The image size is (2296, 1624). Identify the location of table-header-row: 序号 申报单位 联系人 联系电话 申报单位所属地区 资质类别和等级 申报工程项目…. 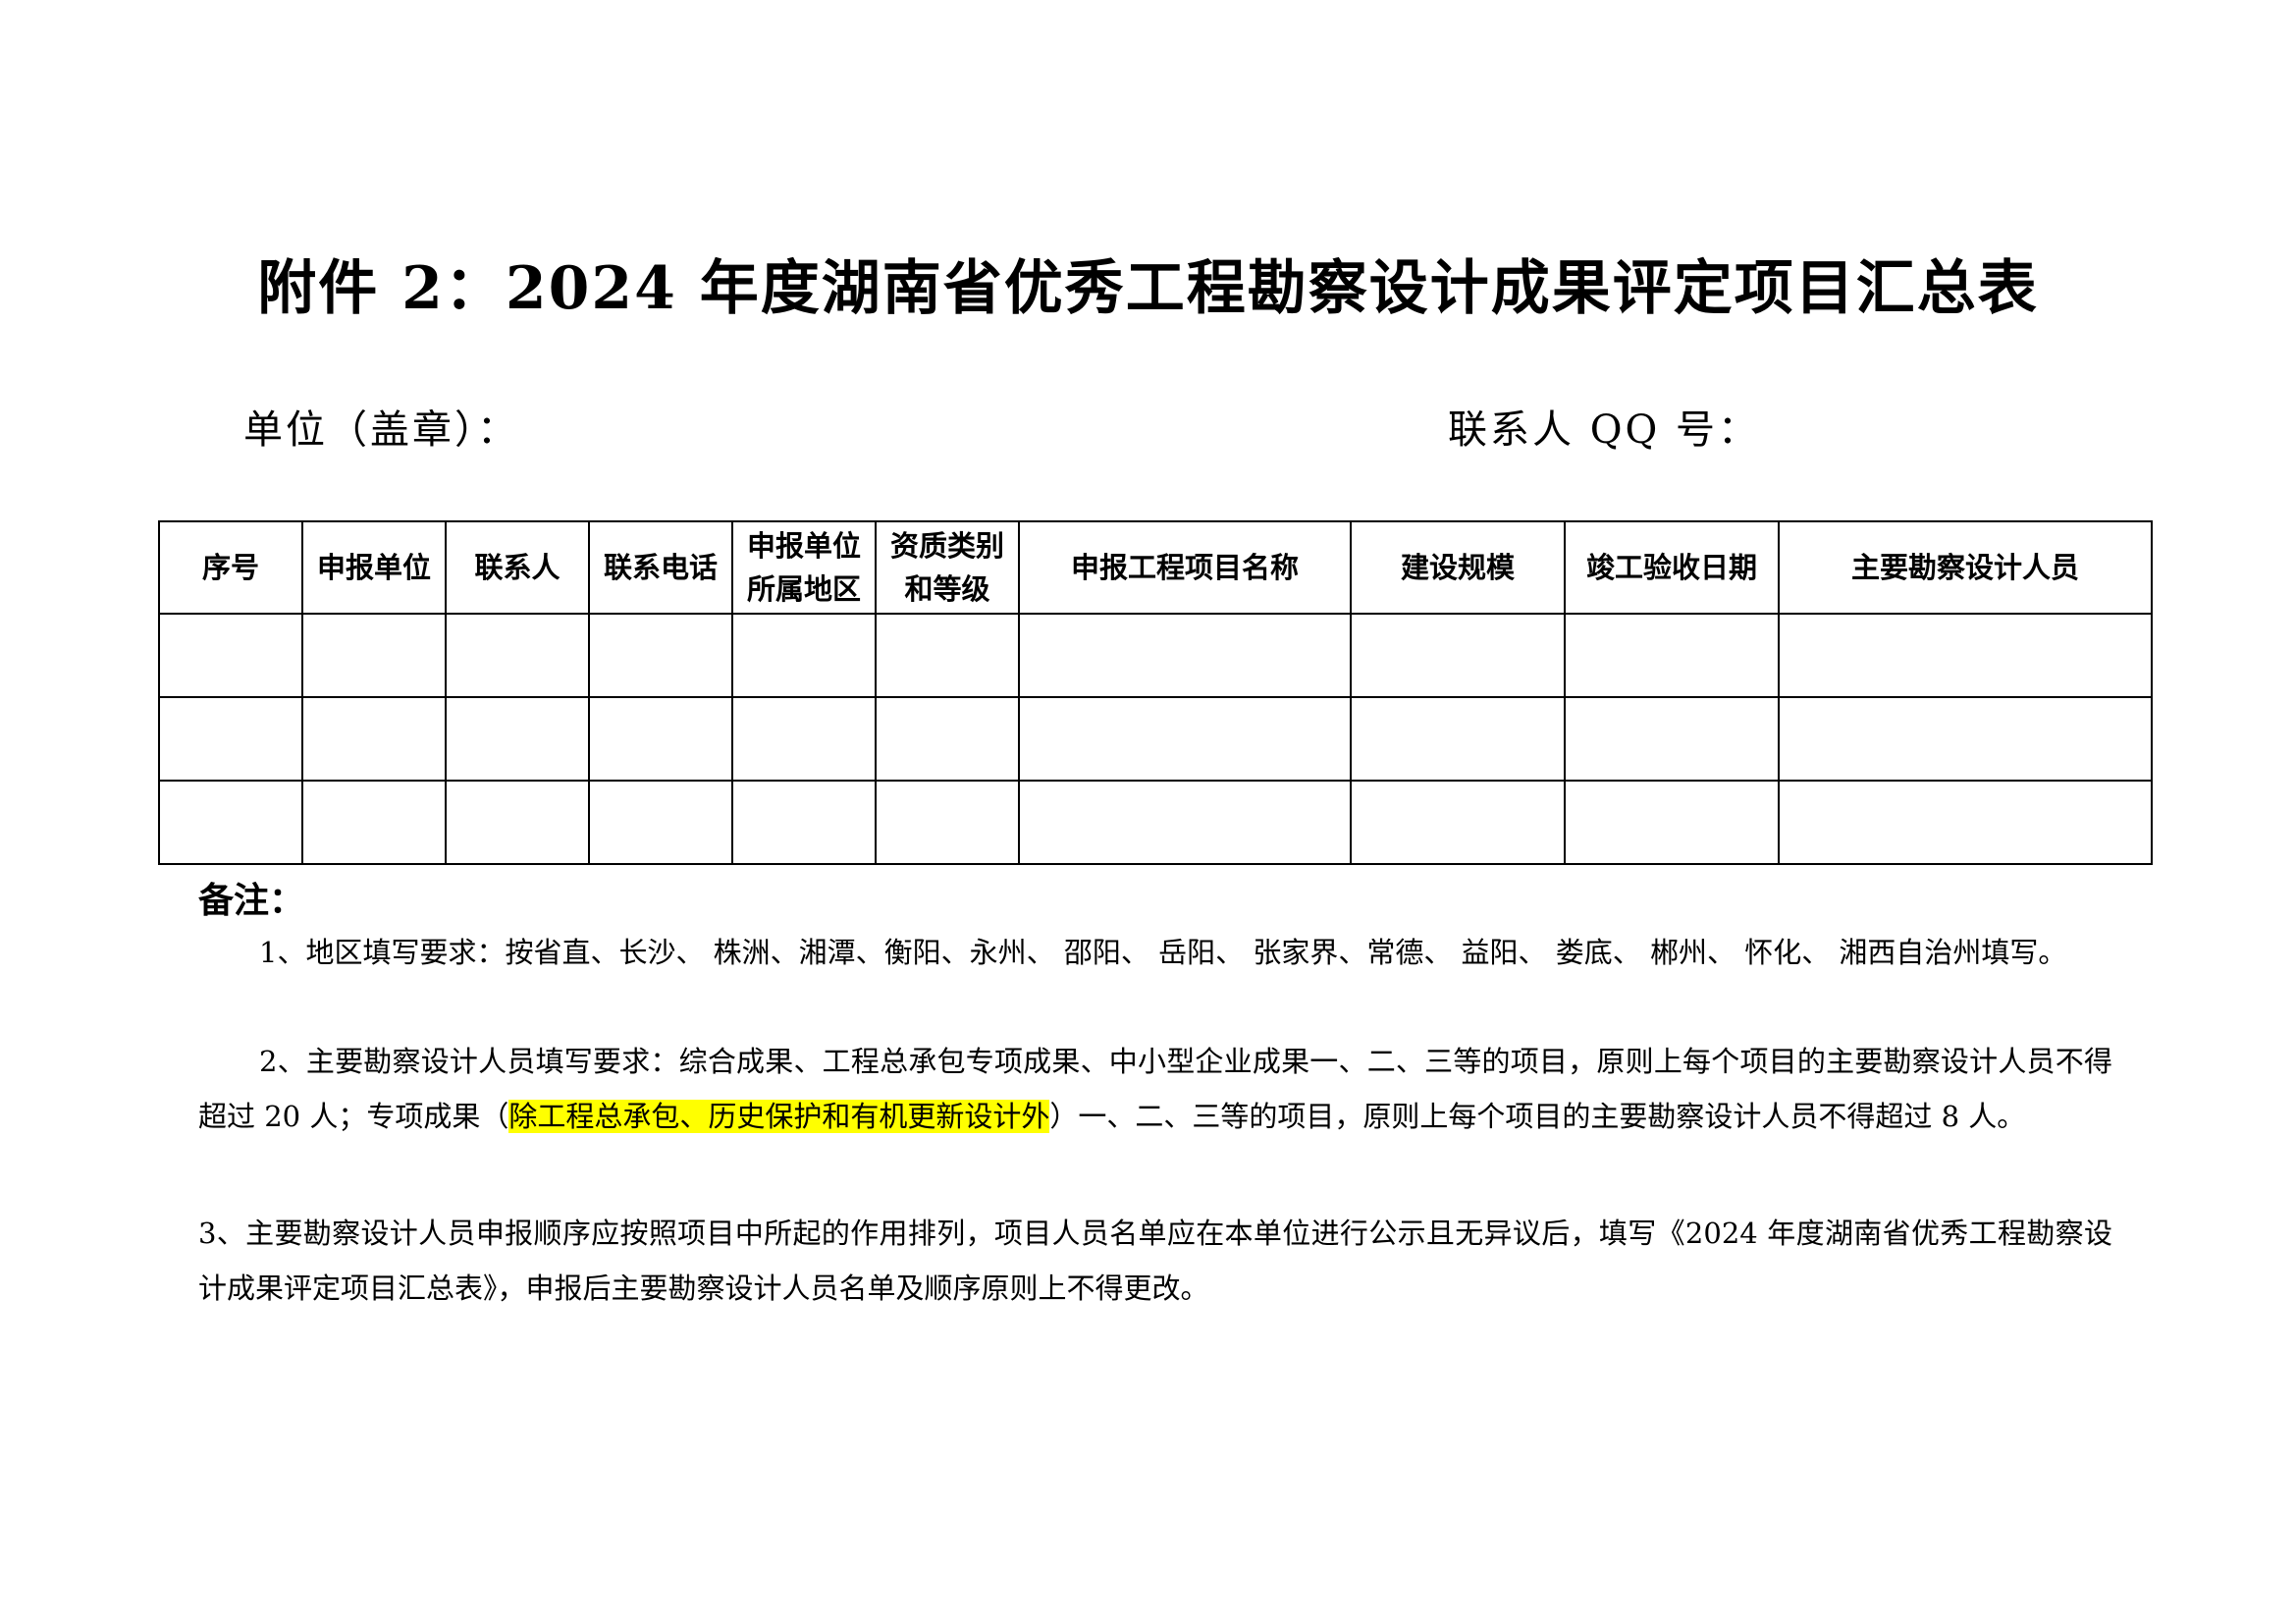
(1155, 567).